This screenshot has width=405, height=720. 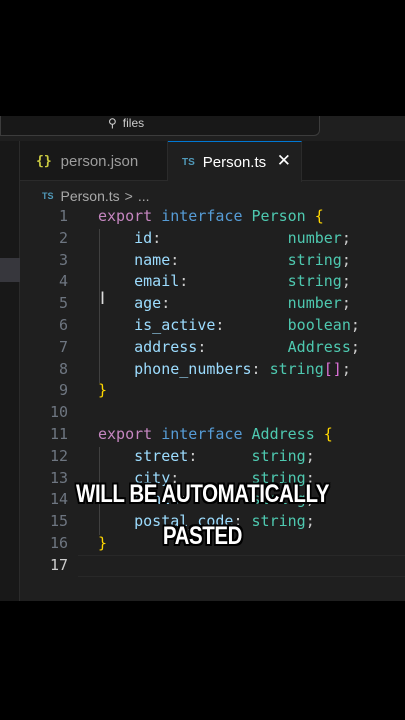 I want to click on code-line: 4 email: string;, so click(x=212, y=281).